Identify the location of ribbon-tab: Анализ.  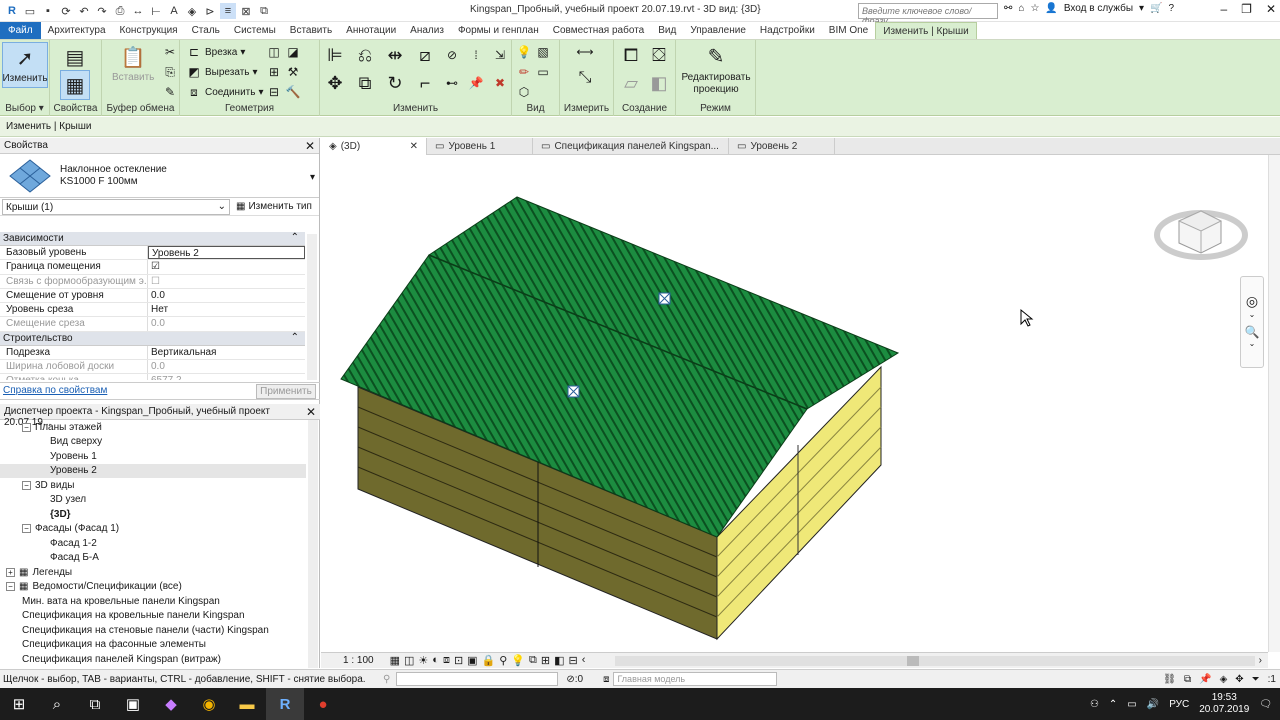
(427, 30).